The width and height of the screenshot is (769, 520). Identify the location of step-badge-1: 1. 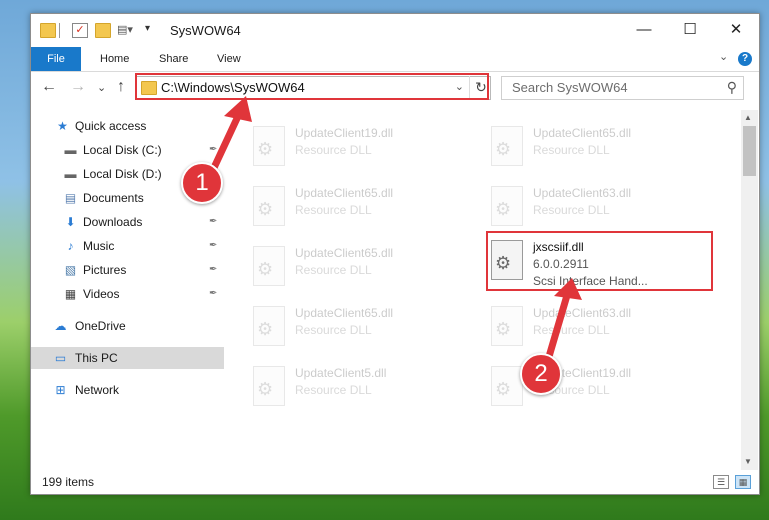
(202, 183).